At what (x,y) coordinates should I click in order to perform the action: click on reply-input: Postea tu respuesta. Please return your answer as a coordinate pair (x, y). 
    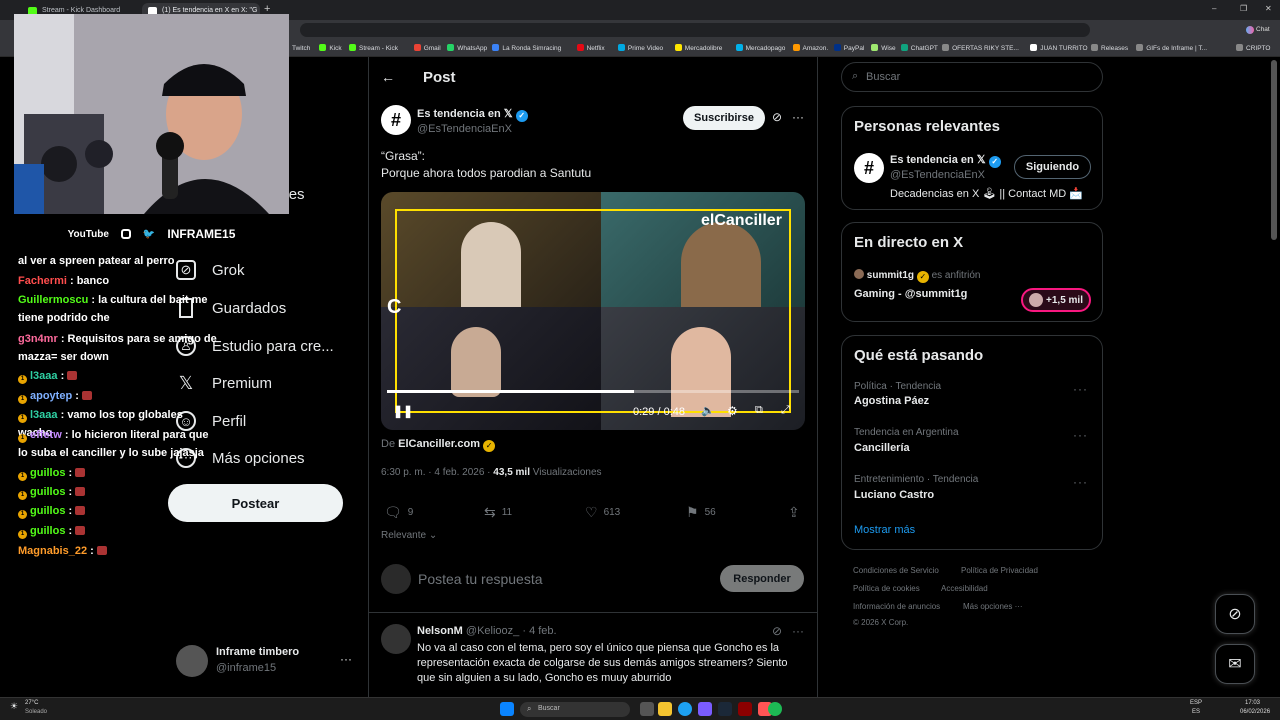
    Looking at the image, I should click on (480, 579).